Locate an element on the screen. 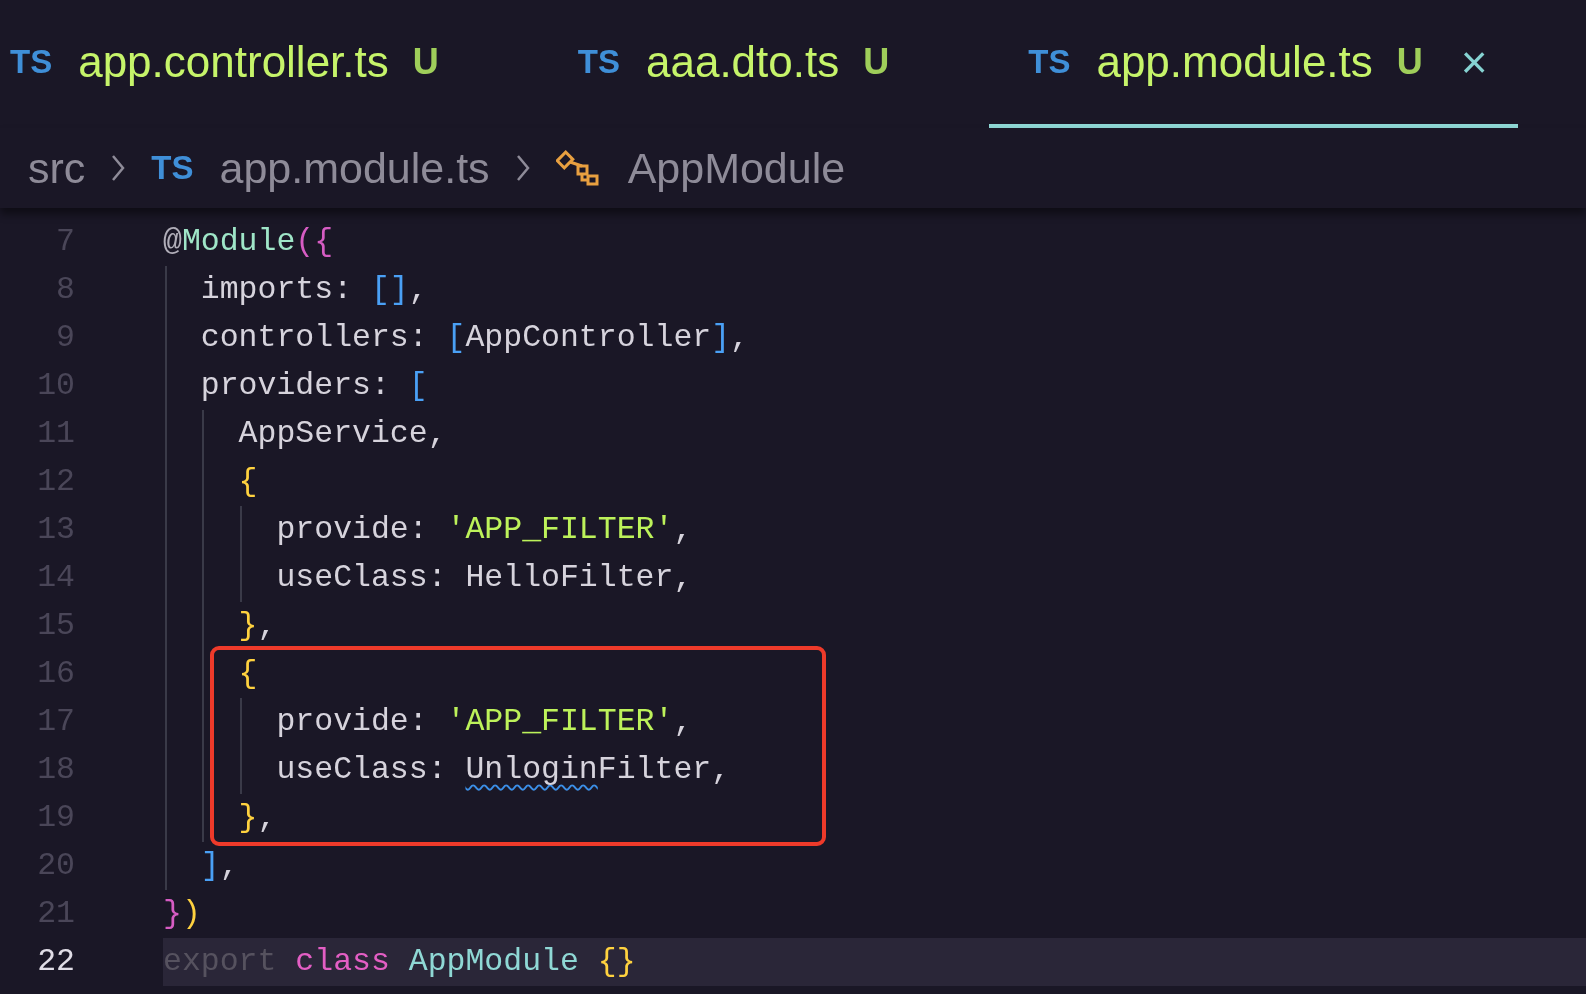  code-token: useClass: HelloFilter, is located at coordinates (484, 578).